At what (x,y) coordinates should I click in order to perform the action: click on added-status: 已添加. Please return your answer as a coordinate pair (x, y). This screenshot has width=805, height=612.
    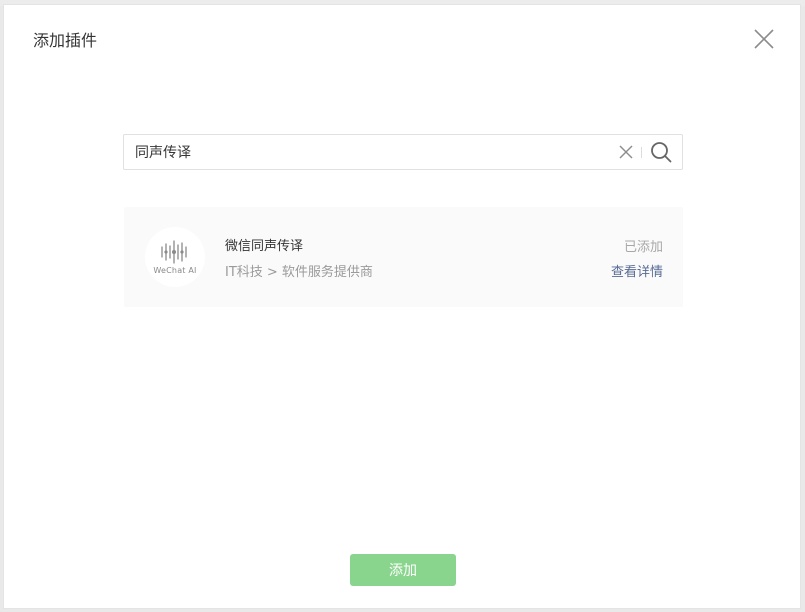
    Looking at the image, I should click on (643, 247).